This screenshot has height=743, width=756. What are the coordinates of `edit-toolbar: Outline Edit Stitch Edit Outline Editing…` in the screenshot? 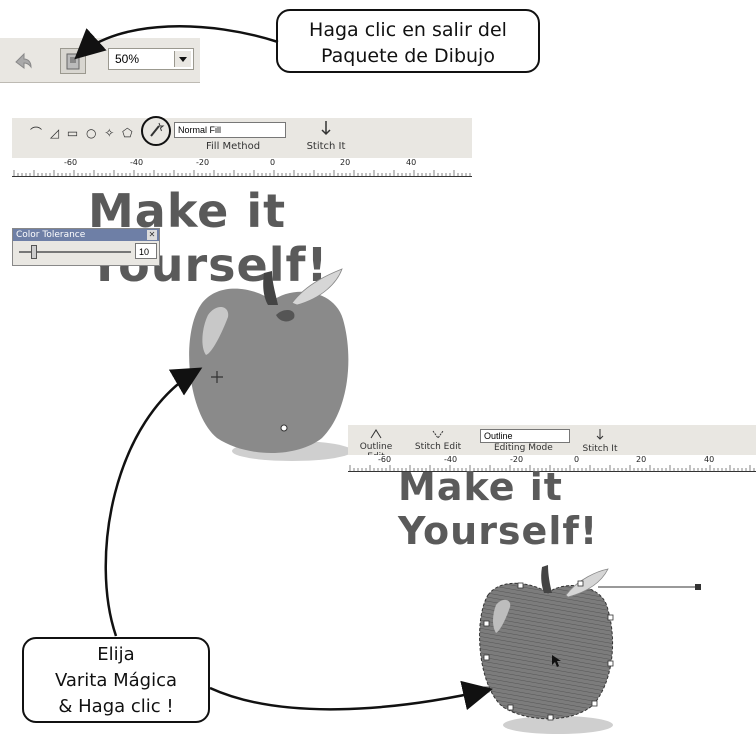 It's located at (552, 443).